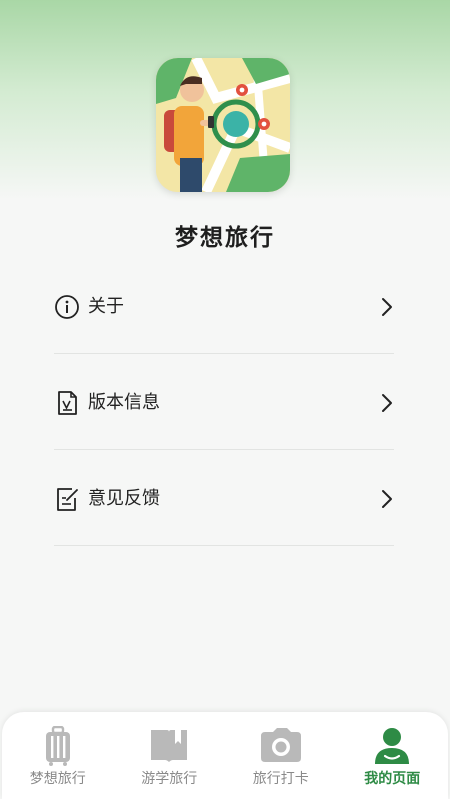 This screenshot has height=799, width=450. What do you see at coordinates (57, 779) in the screenshot?
I see `tab-label: 梦想旅行` at bounding box center [57, 779].